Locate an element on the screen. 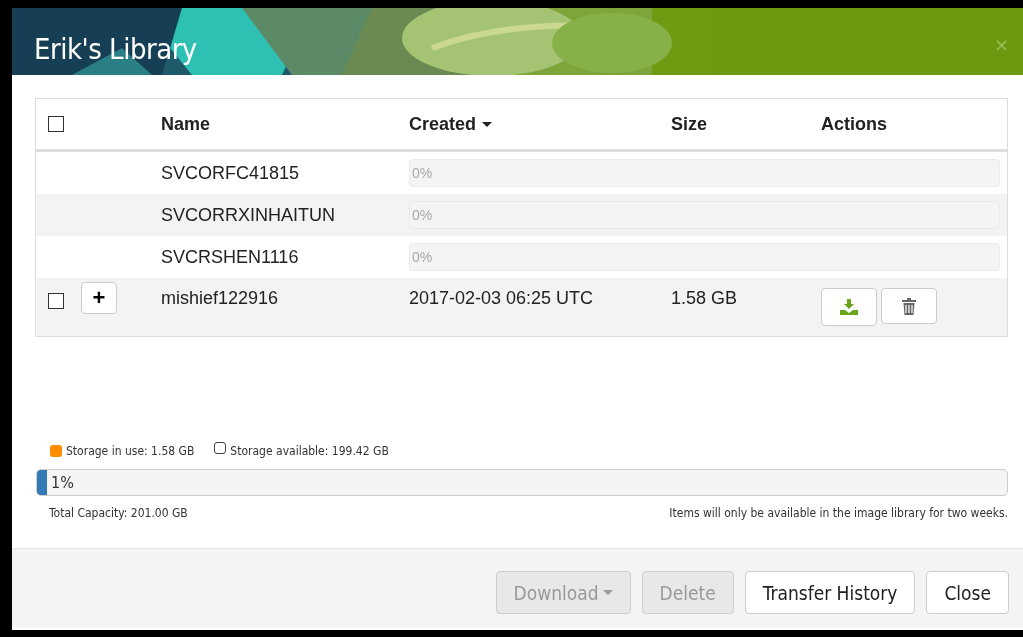  download-button is located at coordinates (849, 307).